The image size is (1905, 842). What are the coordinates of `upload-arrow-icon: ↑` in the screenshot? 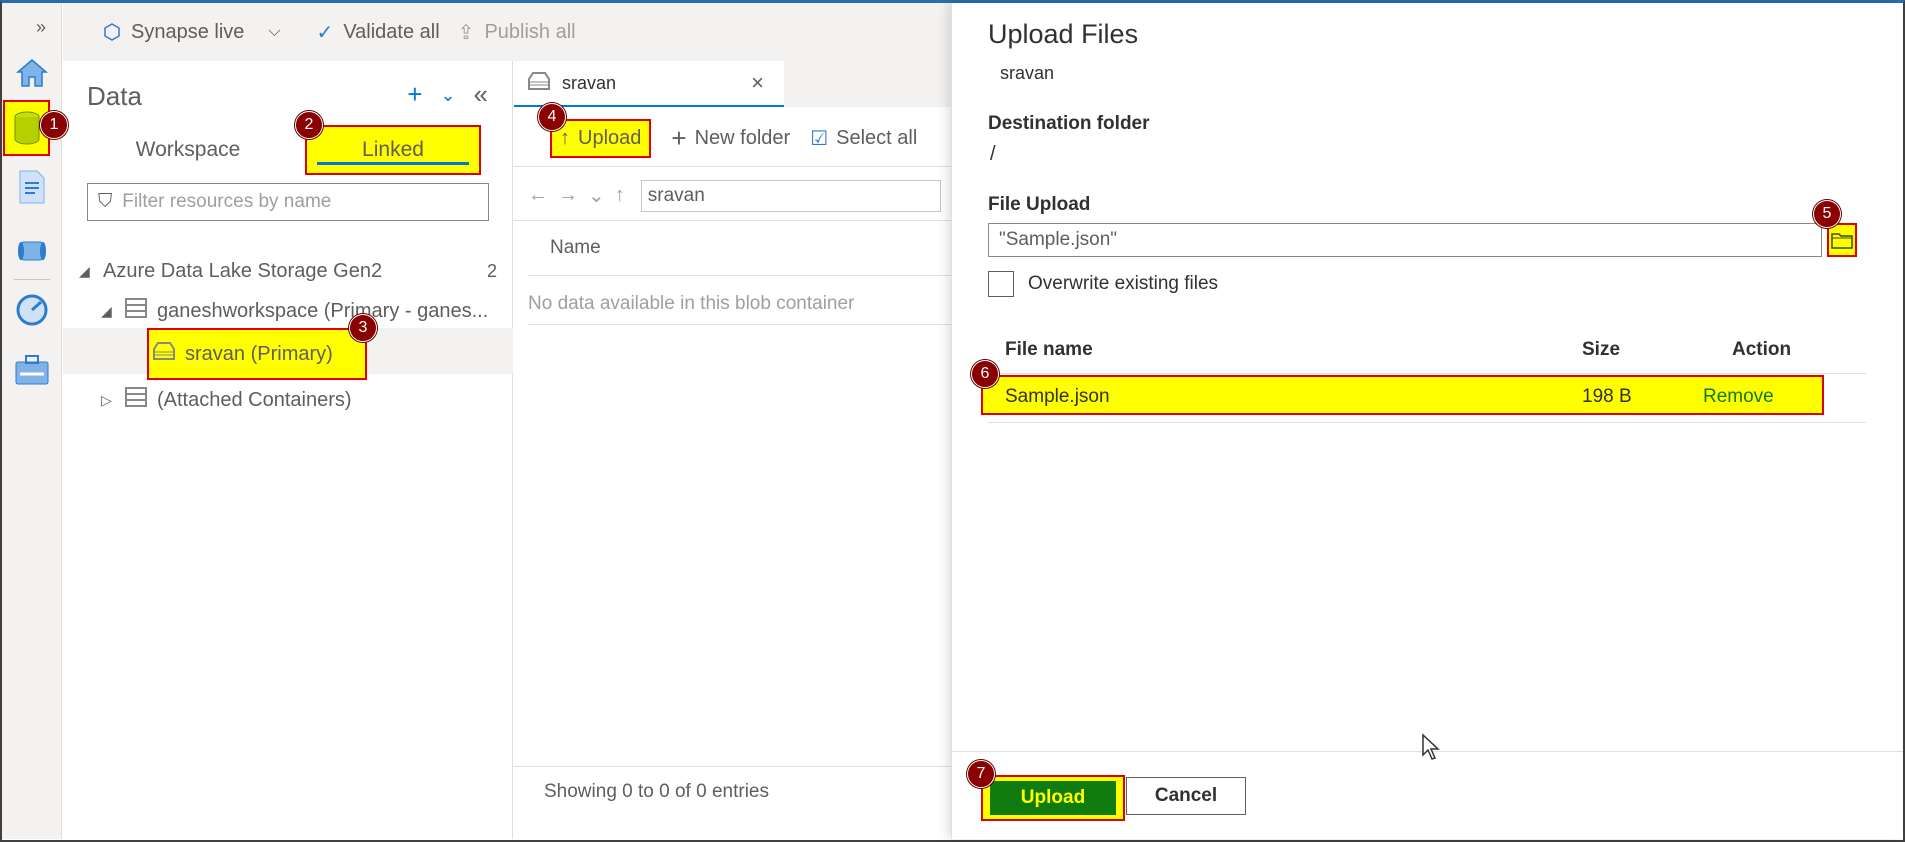 It's located at (565, 138).